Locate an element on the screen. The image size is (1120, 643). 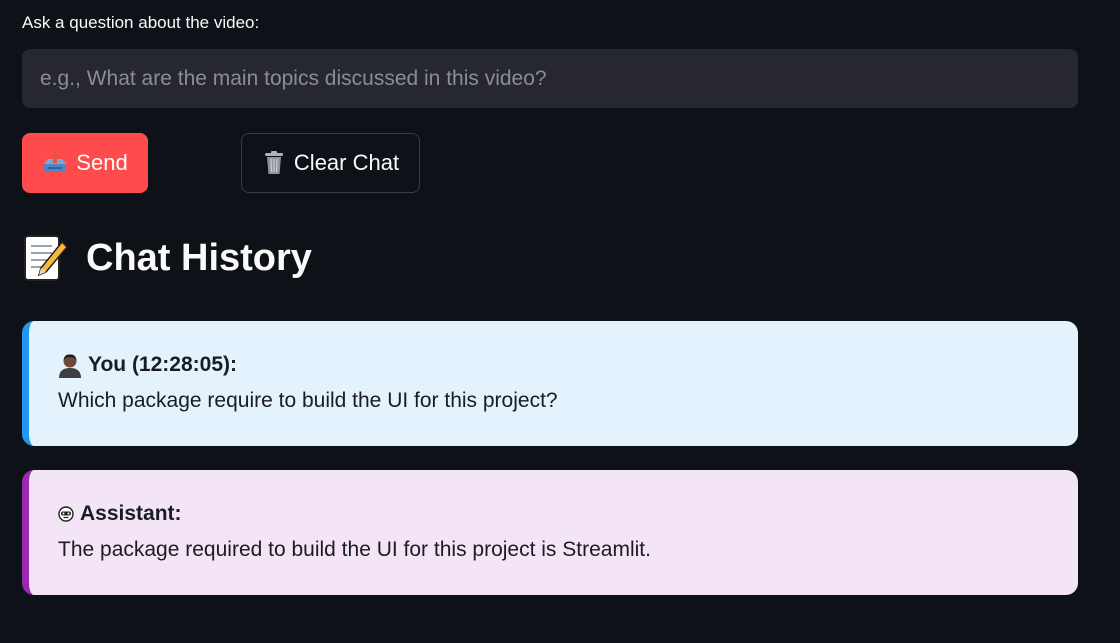
trash-can-icon is located at coordinates (274, 163).